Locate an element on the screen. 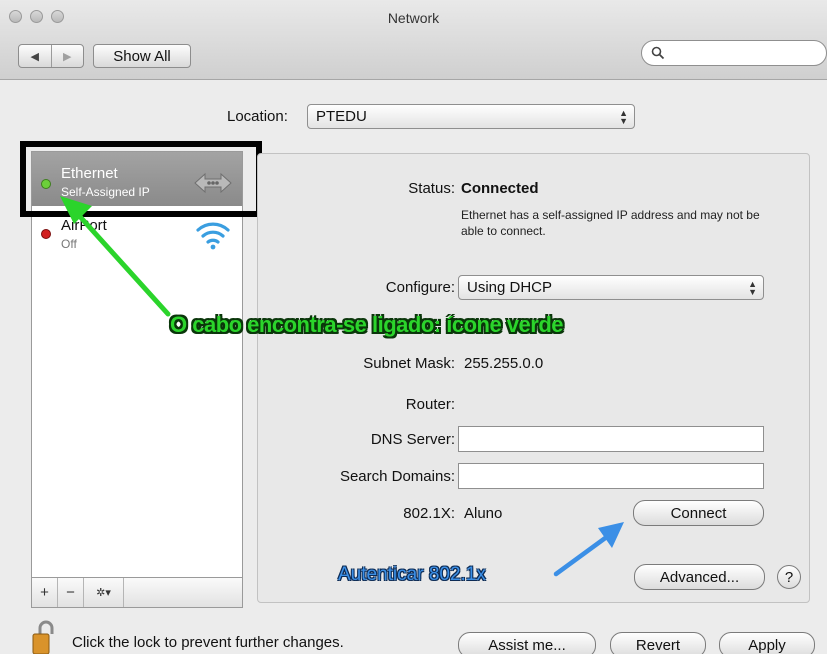  blue-annotation-arrow is located at coordinates (588, 549).